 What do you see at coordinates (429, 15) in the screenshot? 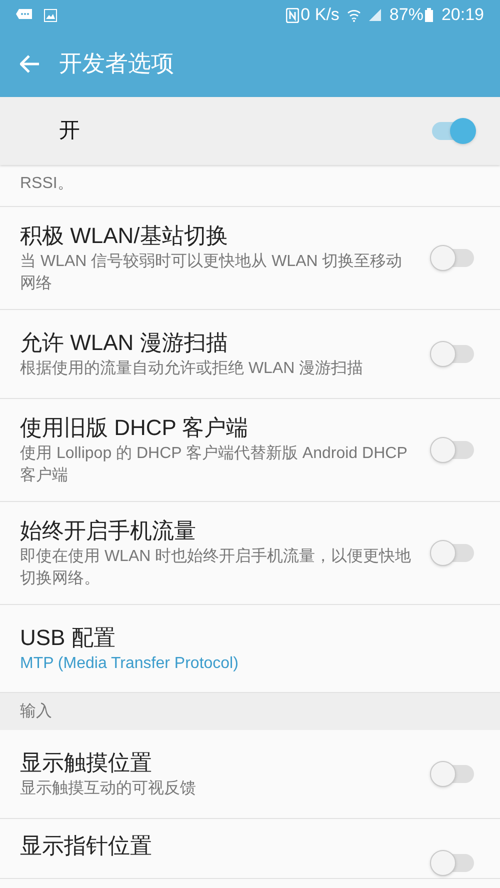
I see `battery-icon` at bounding box center [429, 15].